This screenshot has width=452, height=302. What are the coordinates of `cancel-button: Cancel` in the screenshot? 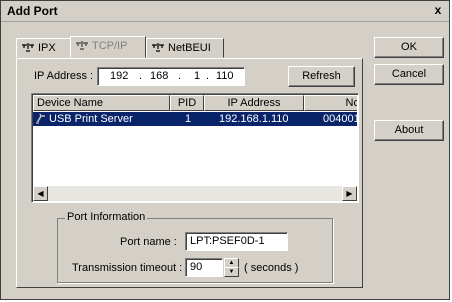 It's located at (409, 74).